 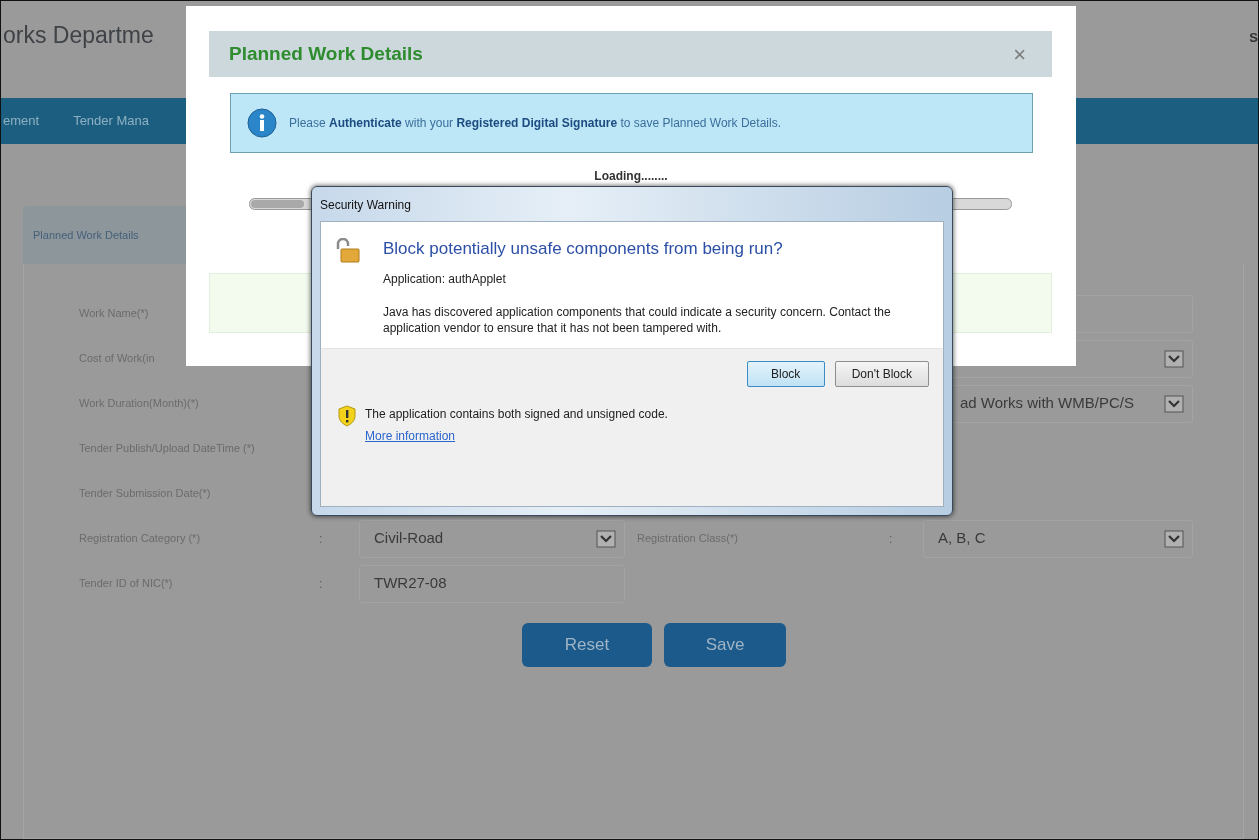 I want to click on footer-message: The application contains both signed and unsigned code., so click(x=516, y=414).